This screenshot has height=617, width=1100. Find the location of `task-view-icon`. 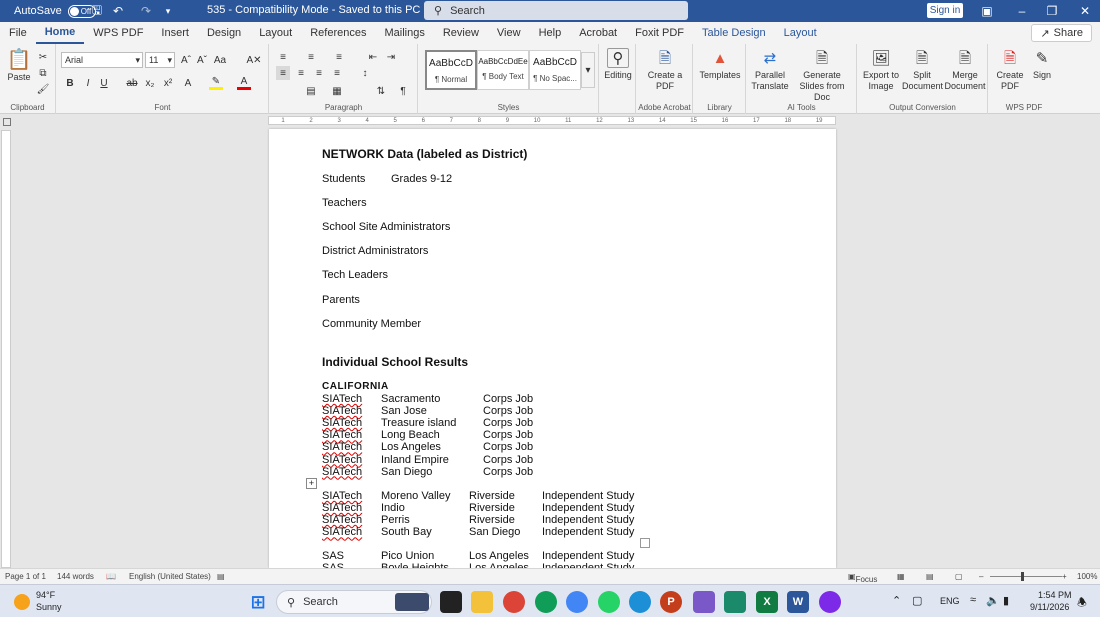

task-view-icon is located at coordinates (451, 602).